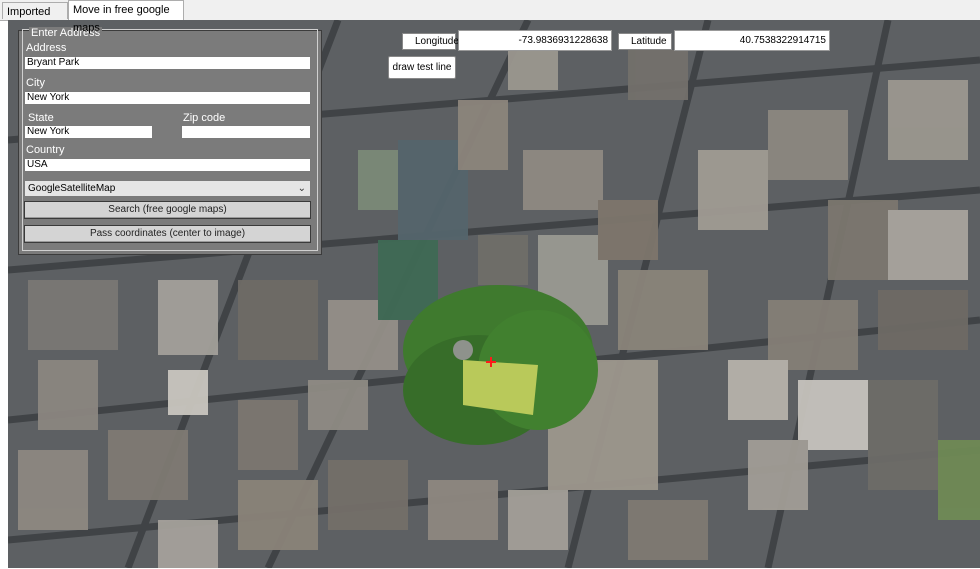 The height and width of the screenshot is (569, 980). Describe the element at coordinates (126, 17) in the screenshot. I see `tab-move-in-free-google-maps: Move in free google maps` at that location.